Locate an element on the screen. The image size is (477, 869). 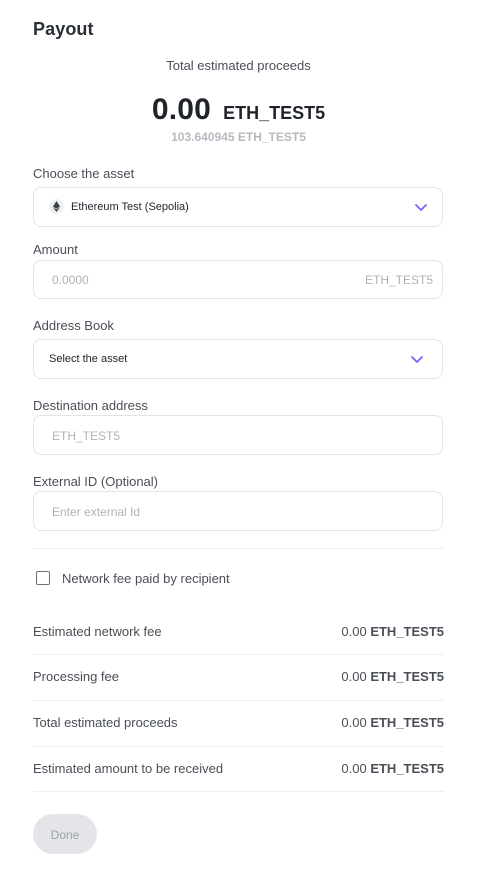
page-title: Payout is located at coordinates (63, 29).